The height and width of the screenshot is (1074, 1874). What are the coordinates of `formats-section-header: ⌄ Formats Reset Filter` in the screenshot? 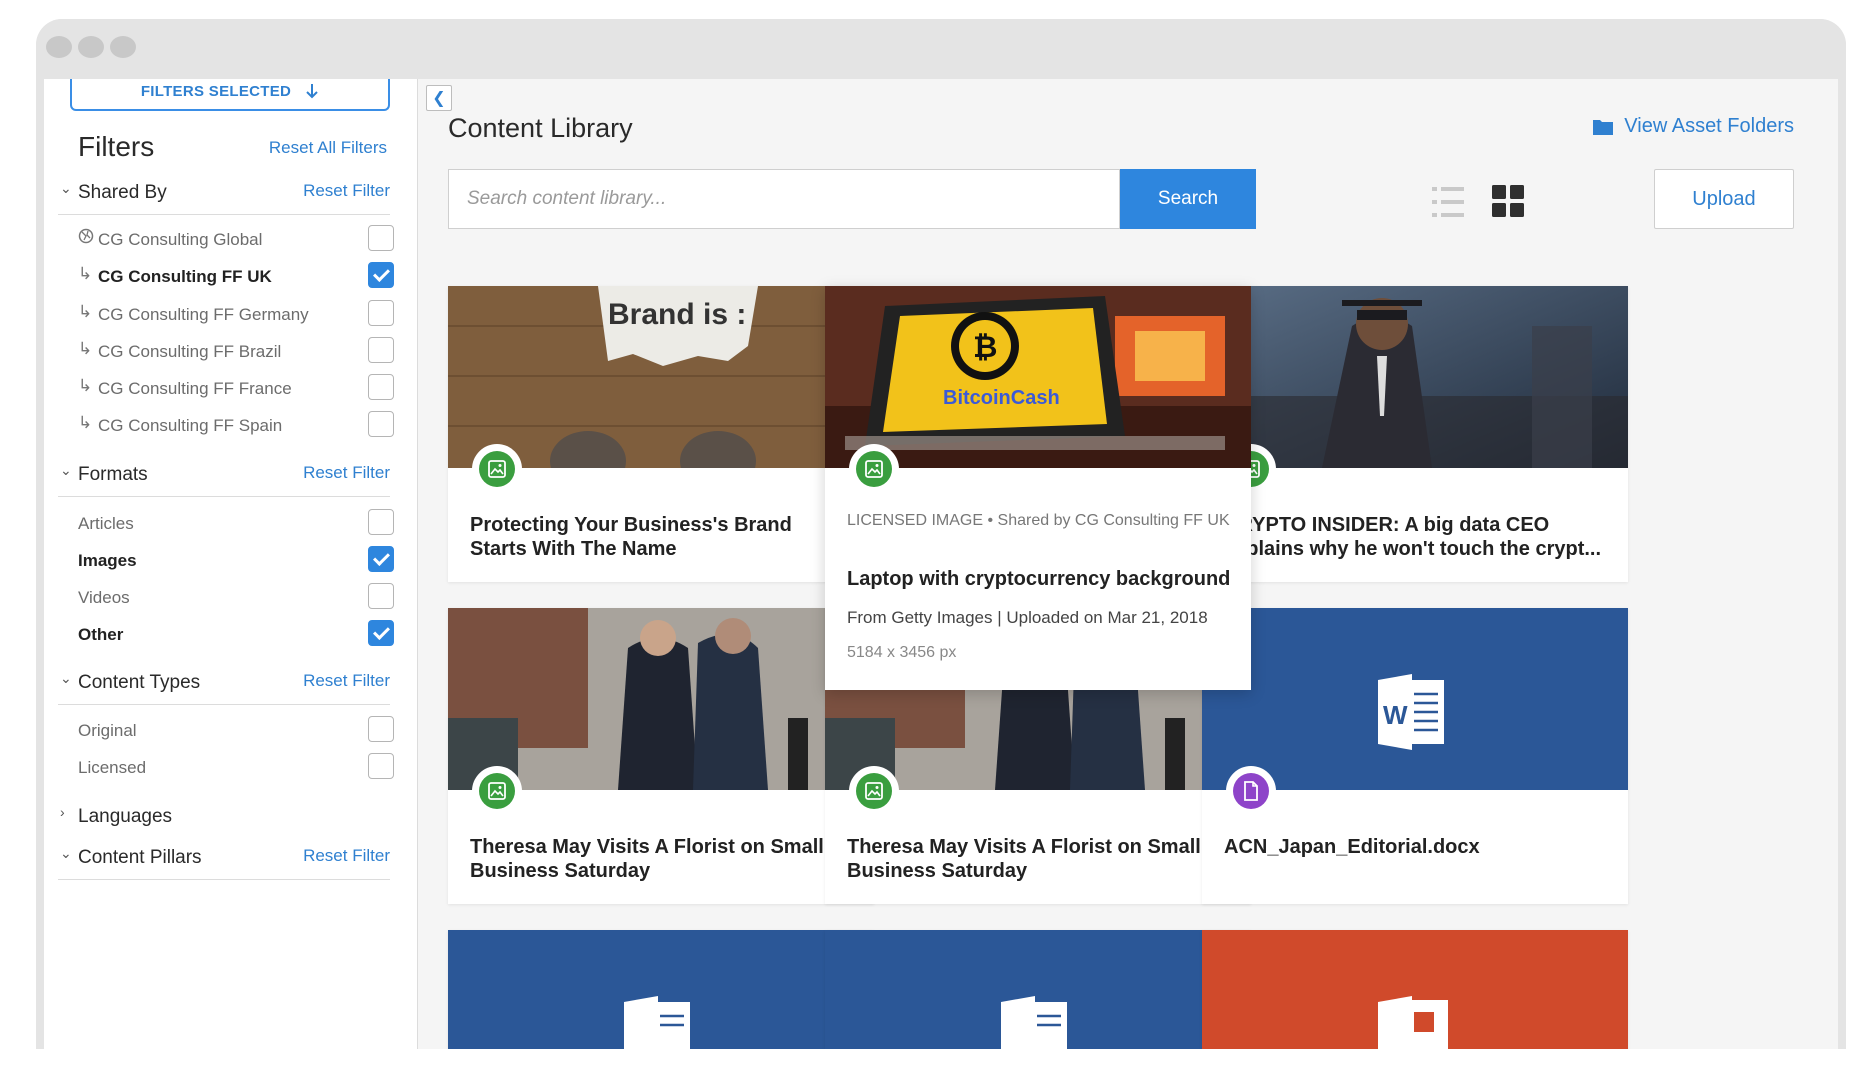 It's located at (224, 478).